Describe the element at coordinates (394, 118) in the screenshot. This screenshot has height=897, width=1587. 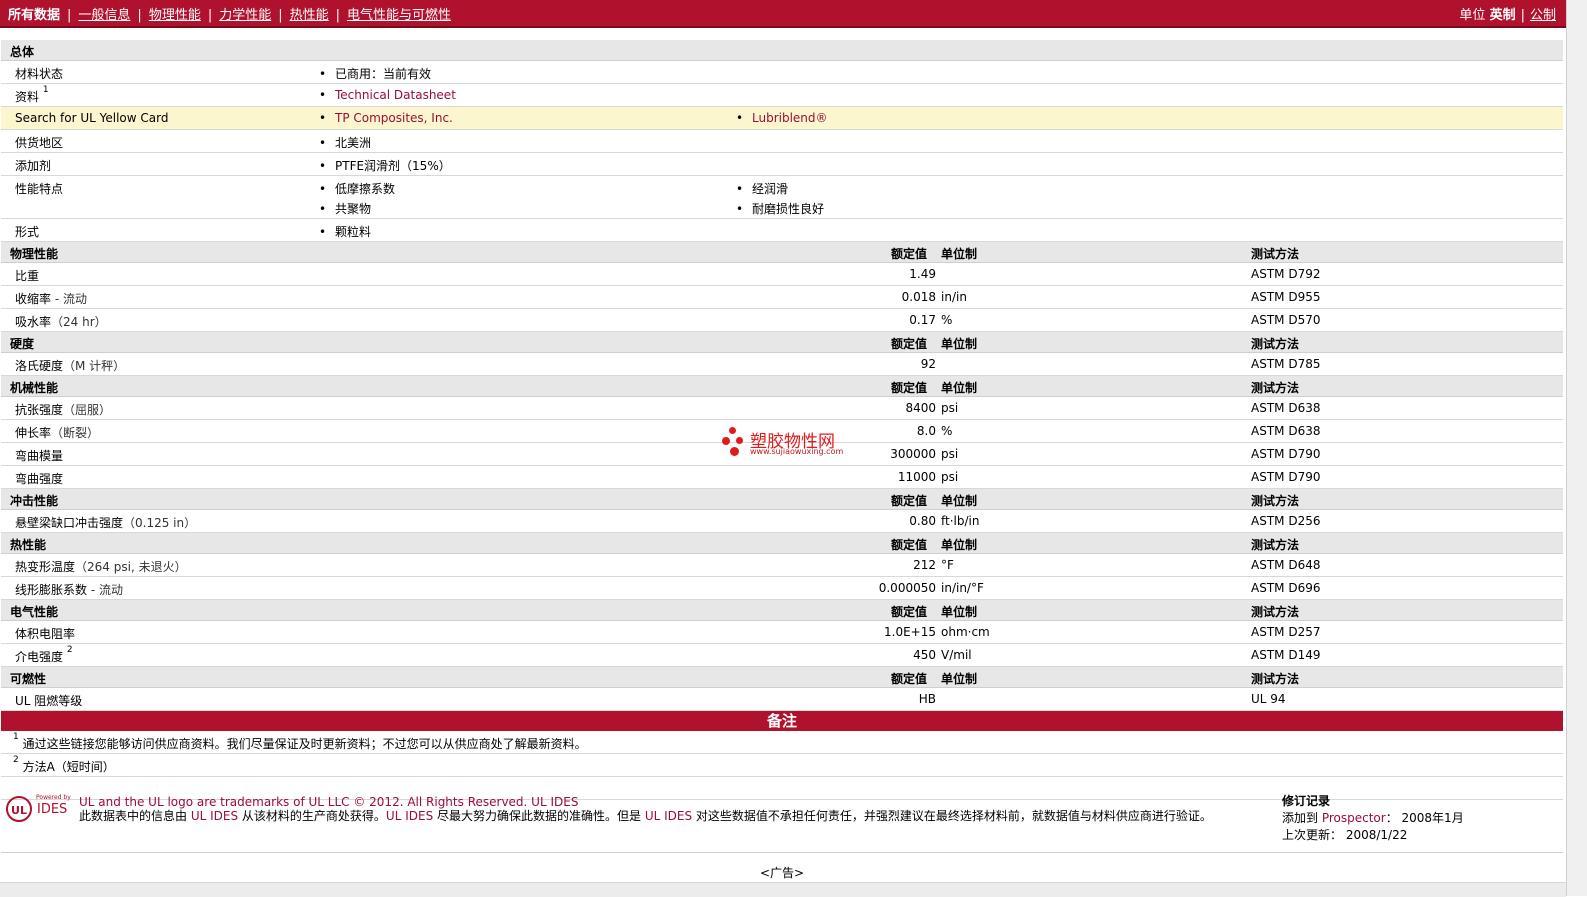
I see `supplier-link: TP Composites, Inc.` at that location.